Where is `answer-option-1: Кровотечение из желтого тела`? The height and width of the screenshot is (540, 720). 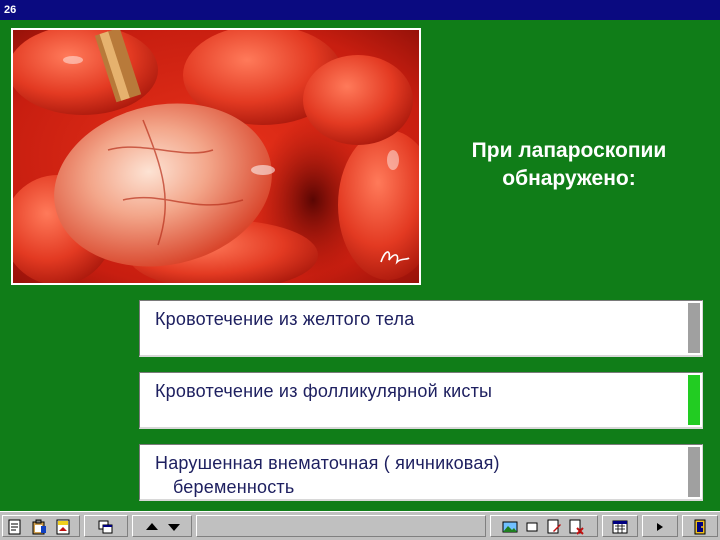
answer-option-1: Кровотечение из желтого тела is located at coordinates (421, 328).